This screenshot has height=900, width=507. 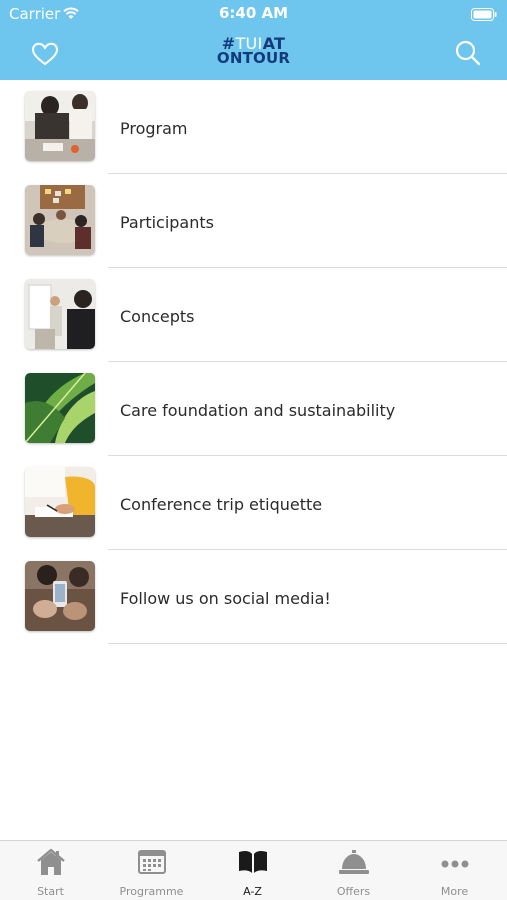 What do you see at coordinates (455, 862) in the screenshot?
I see `more-dots-icon` at bounding box center [455, 862].